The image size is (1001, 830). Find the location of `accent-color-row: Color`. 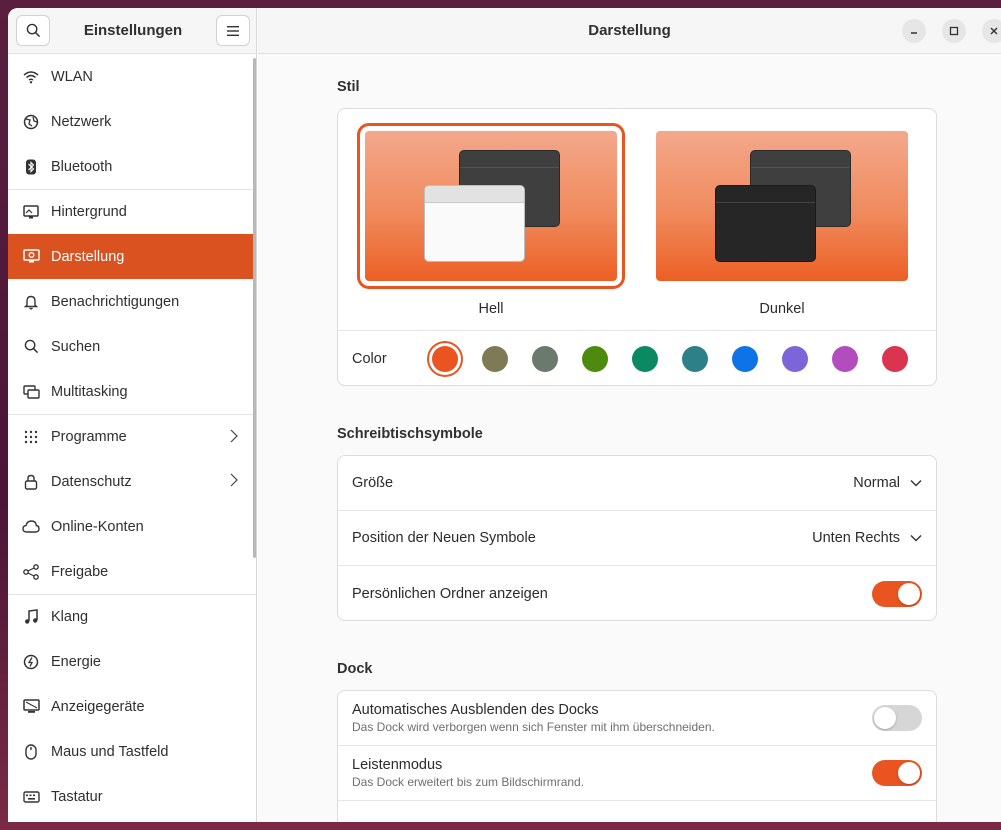

accent-color-row: Color is located at coordinates (637, 358).